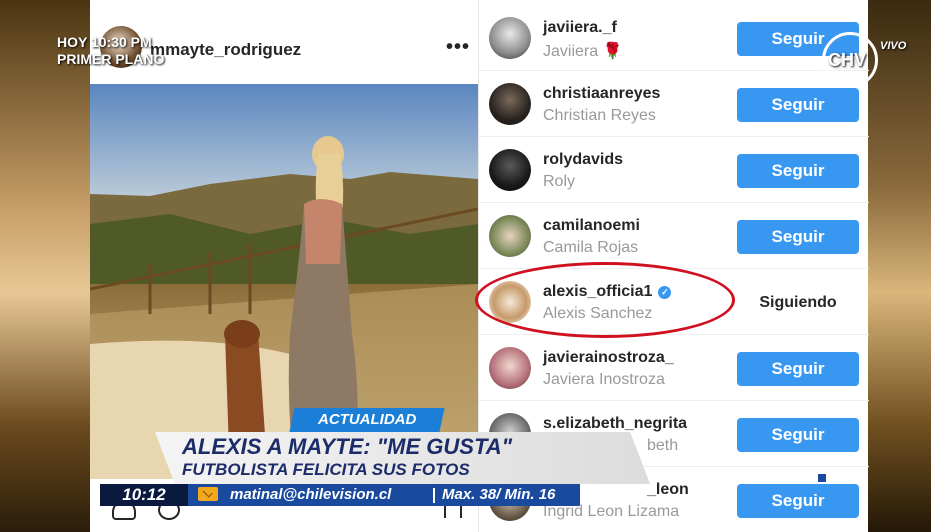 The image size is (931, 532). I want to click on section-tag: ACTUALIDAD, so click(367, 420).